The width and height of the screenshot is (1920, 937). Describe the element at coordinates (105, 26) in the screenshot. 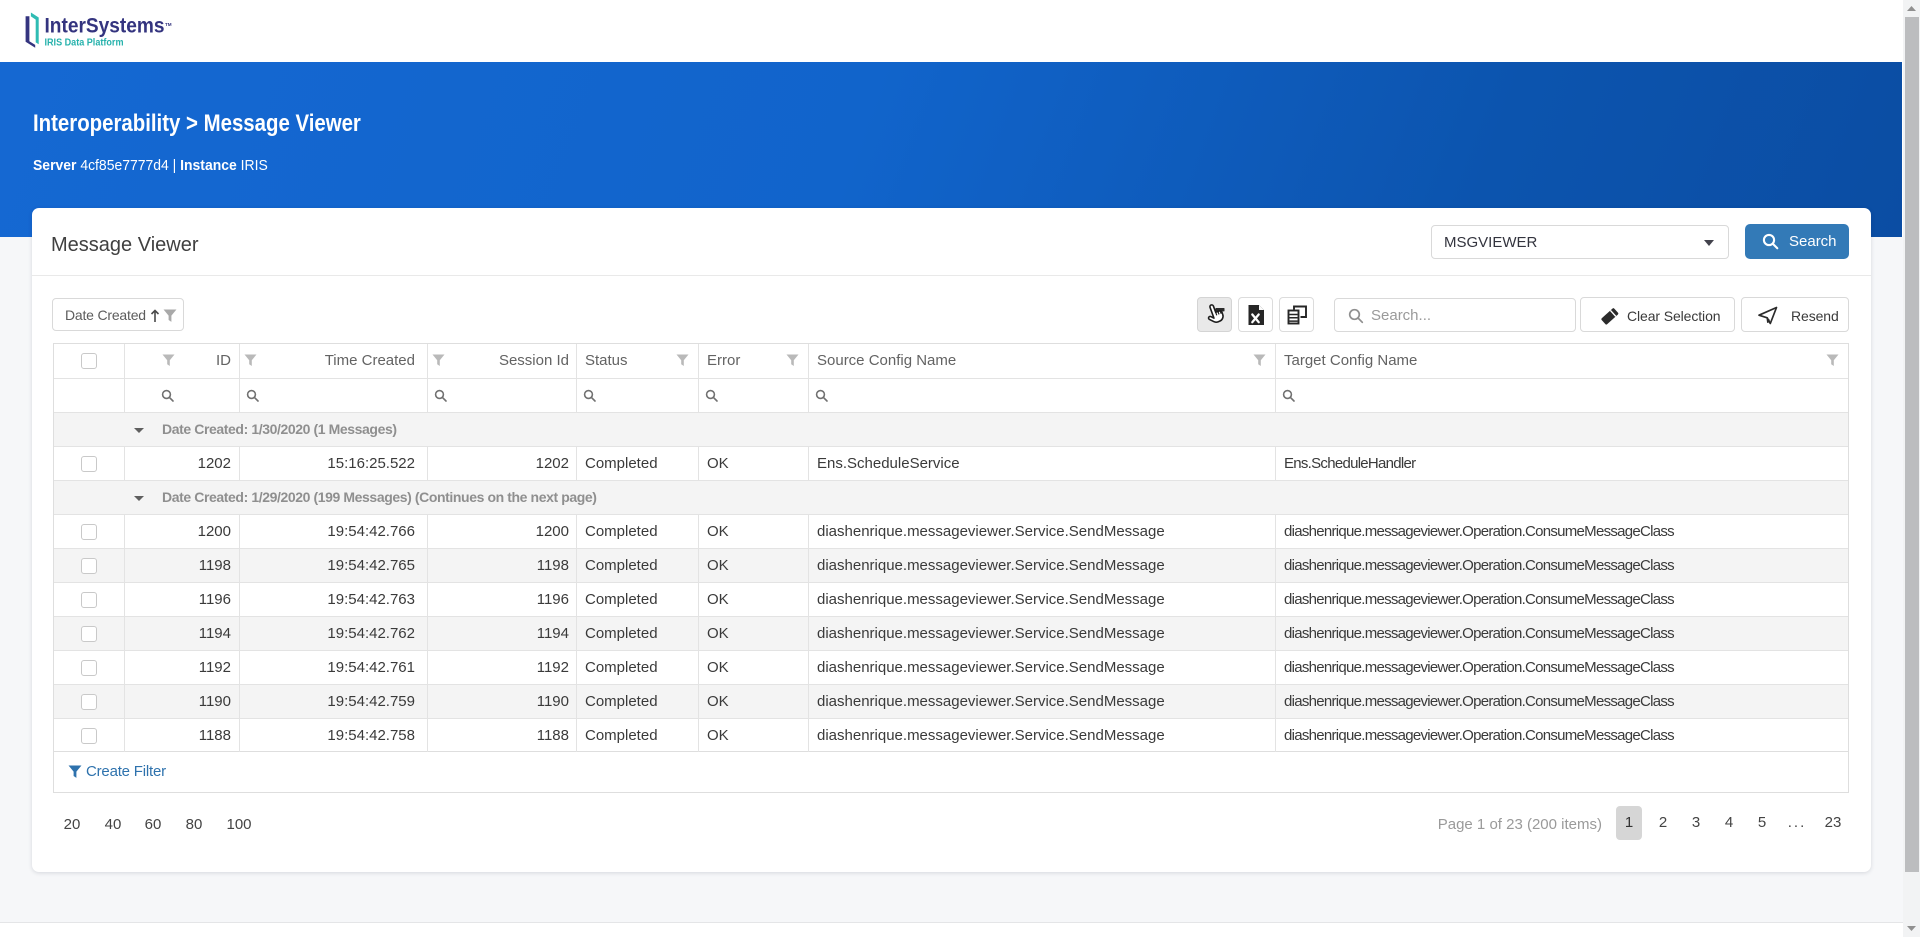

I see `svg-text: InterSystems` at that location.